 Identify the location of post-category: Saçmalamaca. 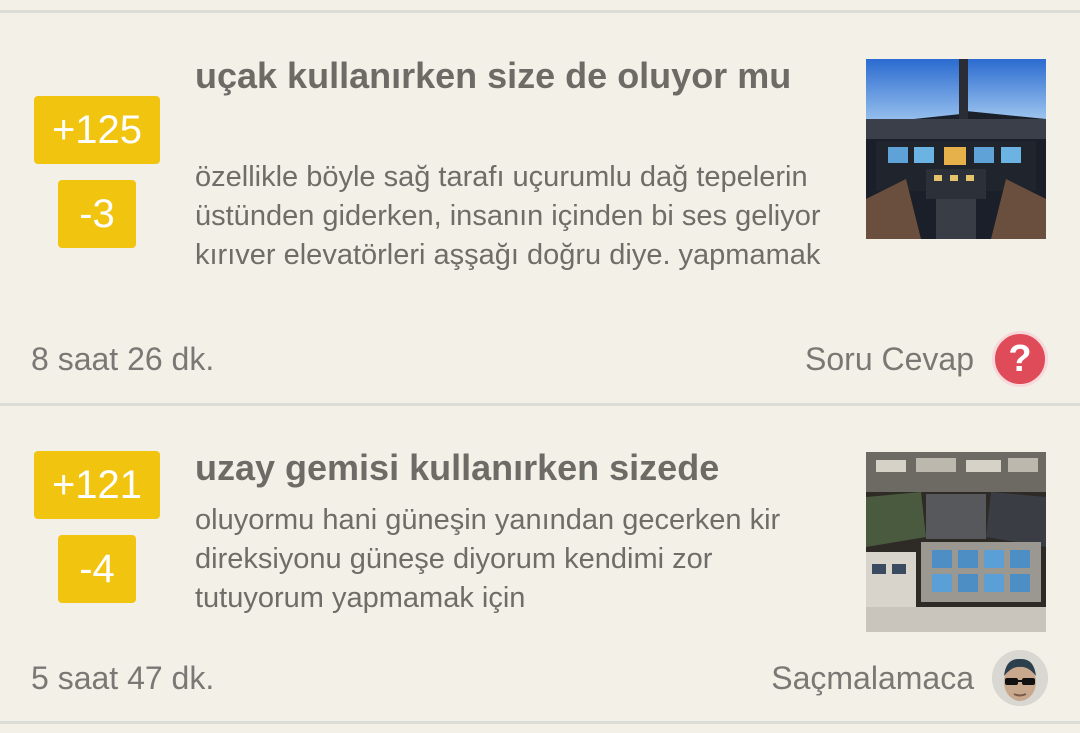
(872, 678).